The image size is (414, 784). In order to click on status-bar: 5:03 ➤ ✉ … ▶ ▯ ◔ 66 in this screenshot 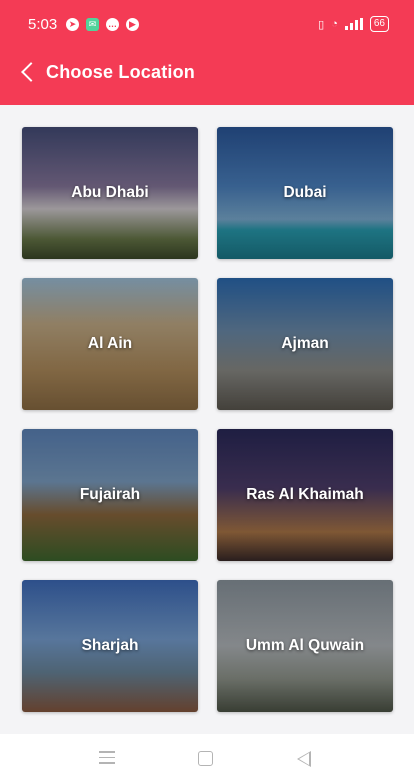, I will do `click(207, 25)`.